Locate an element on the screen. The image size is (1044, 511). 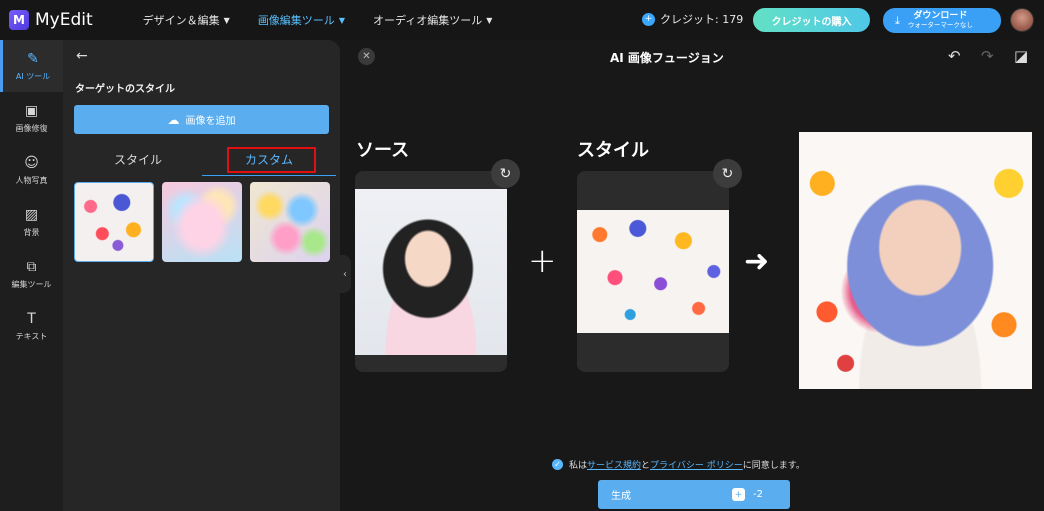
collapse-panel-icon: ‹ is located at coordinates (345, 274).